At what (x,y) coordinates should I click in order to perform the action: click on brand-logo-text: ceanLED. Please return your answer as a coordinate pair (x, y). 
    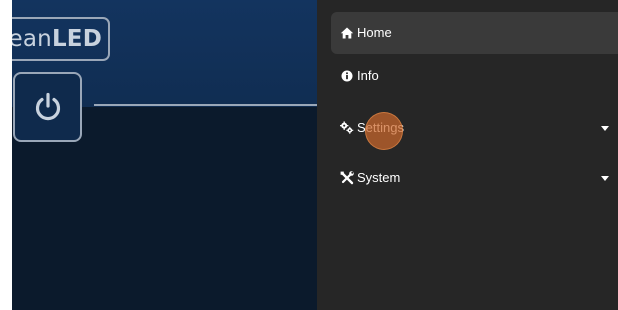
    Looking at the image, I should click on (57, 39).